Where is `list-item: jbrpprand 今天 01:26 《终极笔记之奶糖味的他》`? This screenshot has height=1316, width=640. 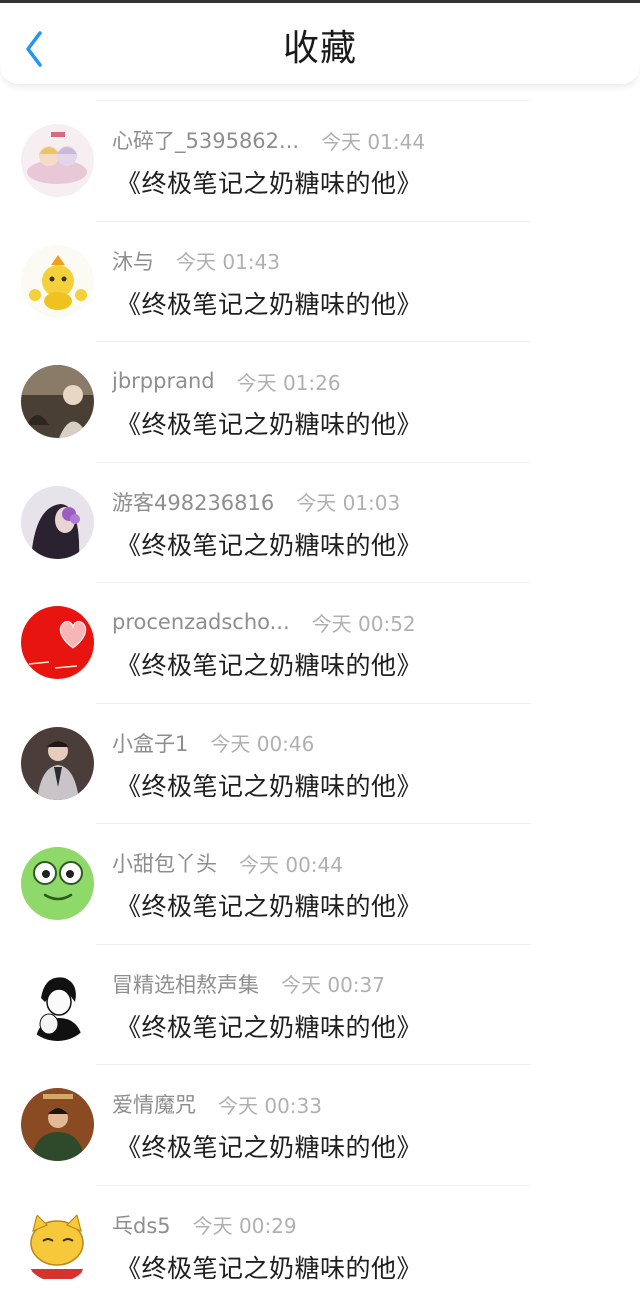
list-item: jbrpprand 今天 01:26 《终极笔记之奶糖味的他》 is located at coordinates (320, 401).